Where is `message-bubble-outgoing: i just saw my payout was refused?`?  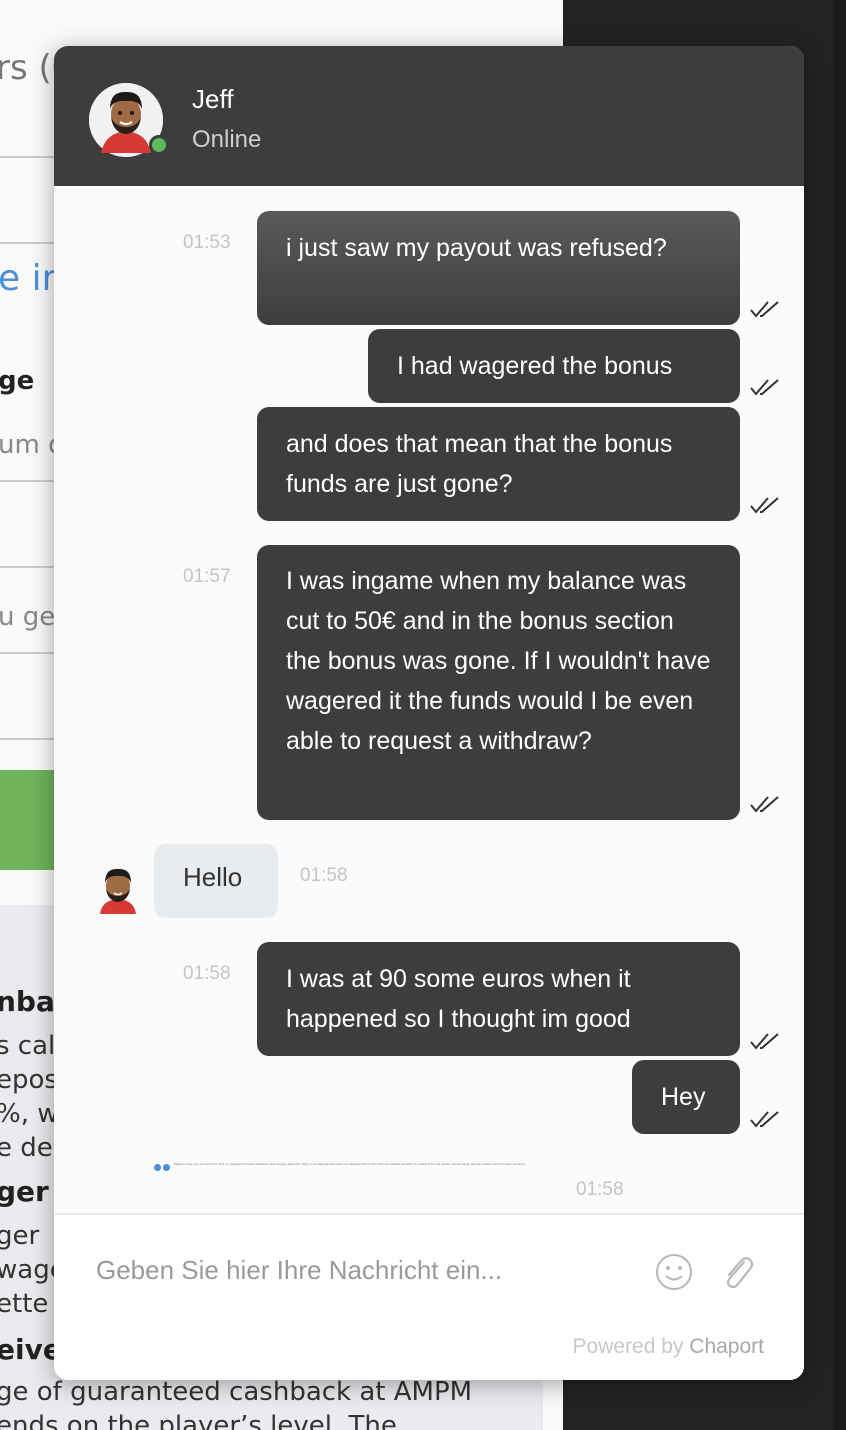 message-bubble-outgoing: i just saw my payout was refused? is located at coordinates (498, 268).